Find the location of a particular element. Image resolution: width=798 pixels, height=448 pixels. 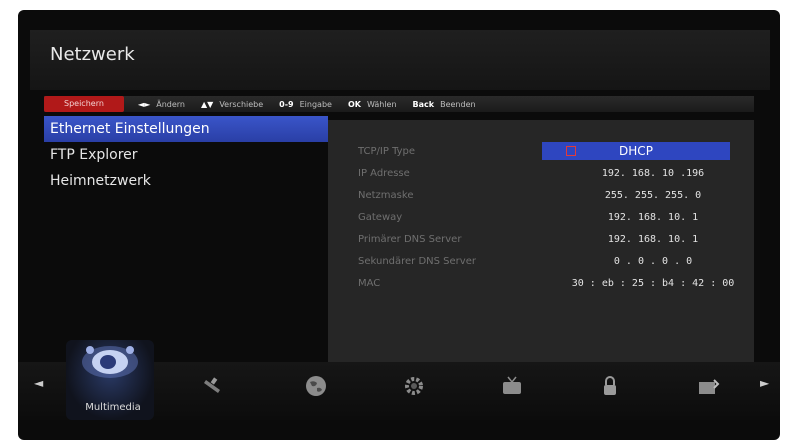

digit-key: 0-9 is located at coordinates (286, 104).